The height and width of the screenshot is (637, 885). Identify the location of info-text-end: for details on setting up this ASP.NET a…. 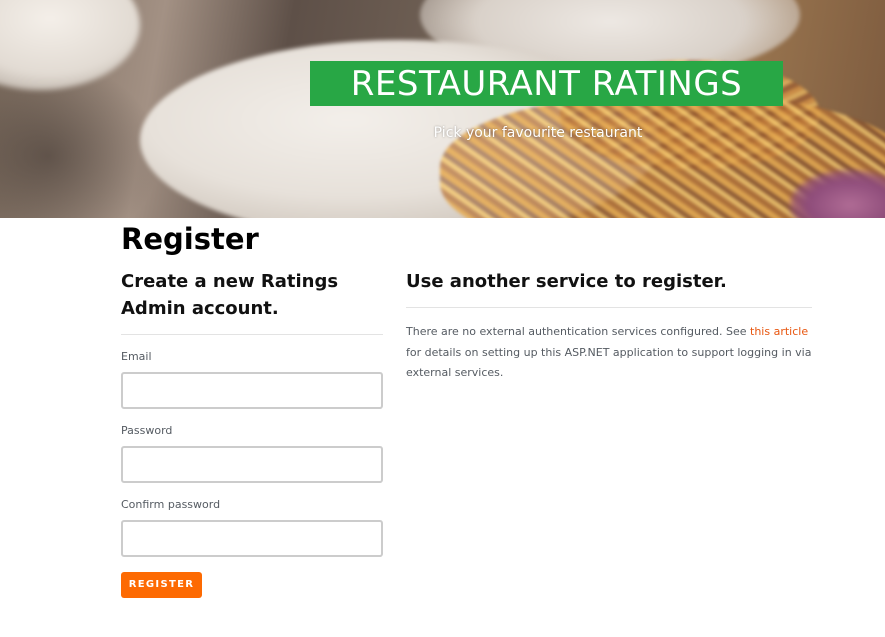
(609, 362).